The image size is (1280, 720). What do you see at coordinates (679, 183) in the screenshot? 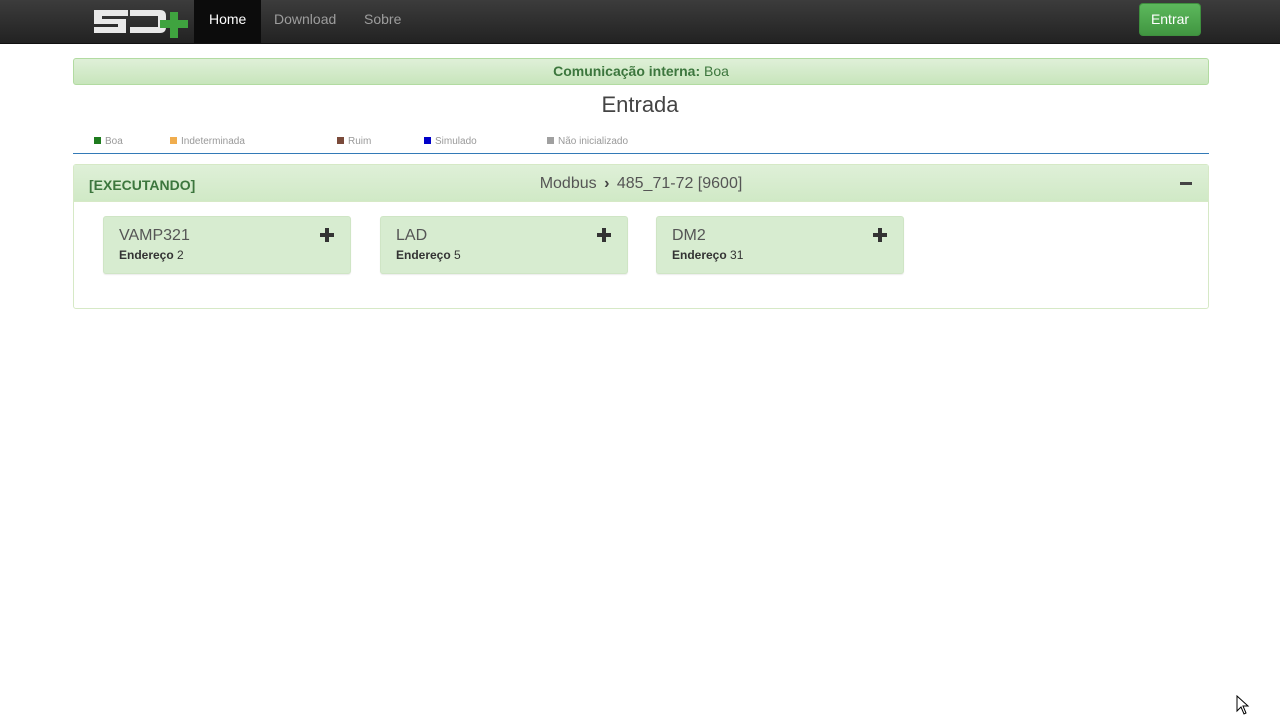
I see `port-name: 485_71-72 [9600]` at bounding box center [679, 183].